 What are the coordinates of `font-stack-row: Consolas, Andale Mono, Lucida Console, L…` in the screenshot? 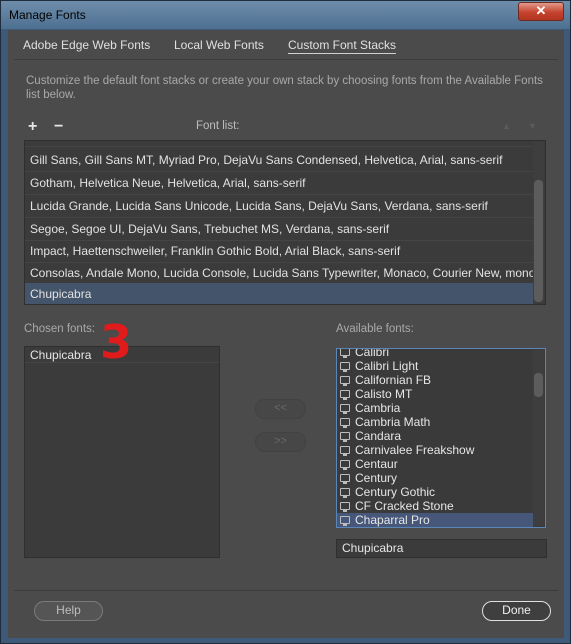 It's located at (279, 273).